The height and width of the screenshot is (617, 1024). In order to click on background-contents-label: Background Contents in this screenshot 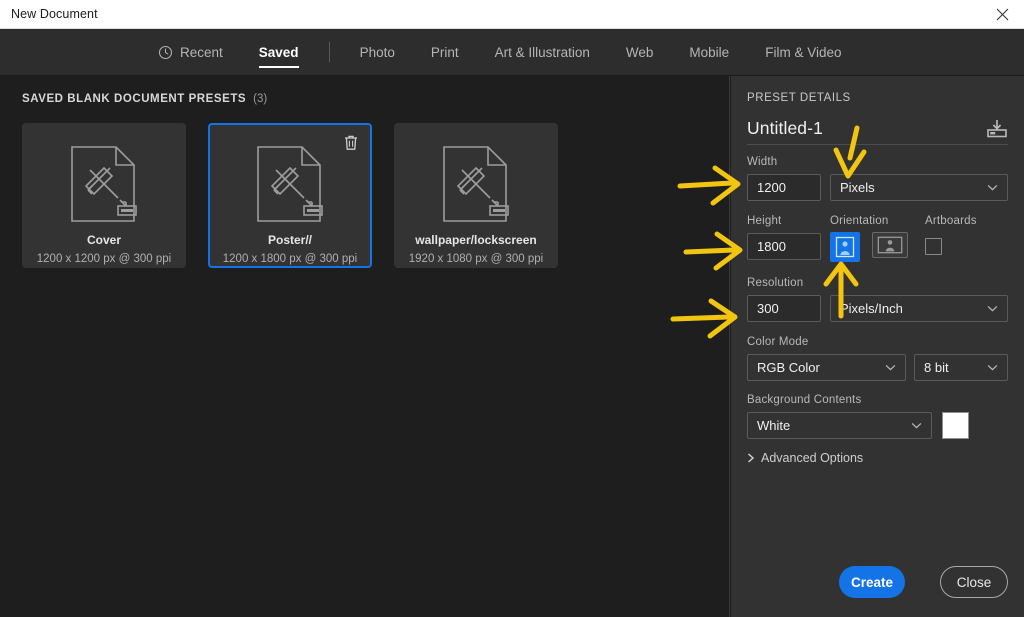, I will do `click(804, 400)`.